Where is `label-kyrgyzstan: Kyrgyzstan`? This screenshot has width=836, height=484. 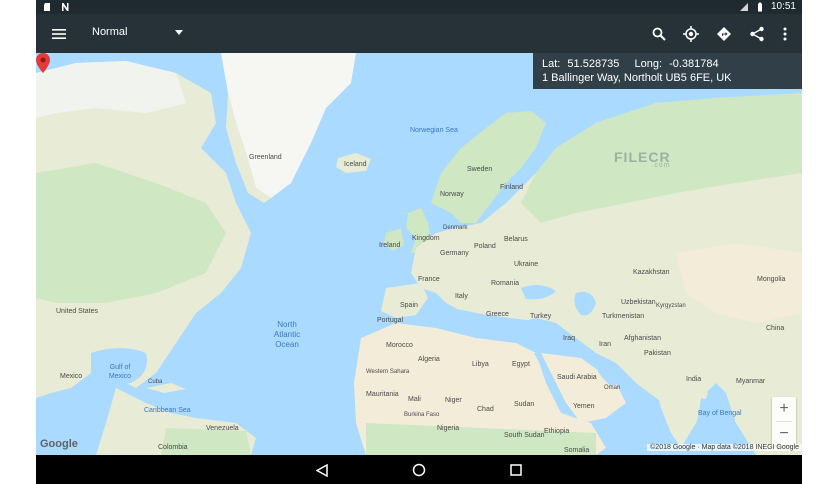 label-kyrgyzstan: Kyrgyzstan is located at coordinates (671, 306).